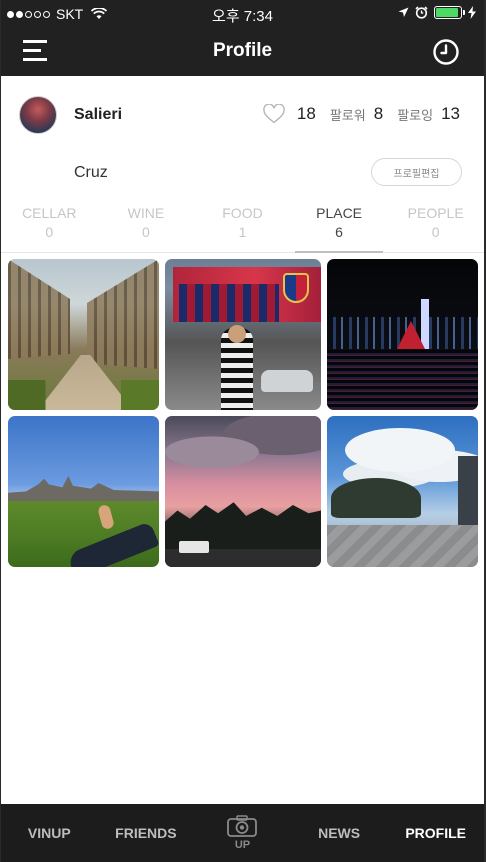  I want to click on camera-icon, so click(242, 826).